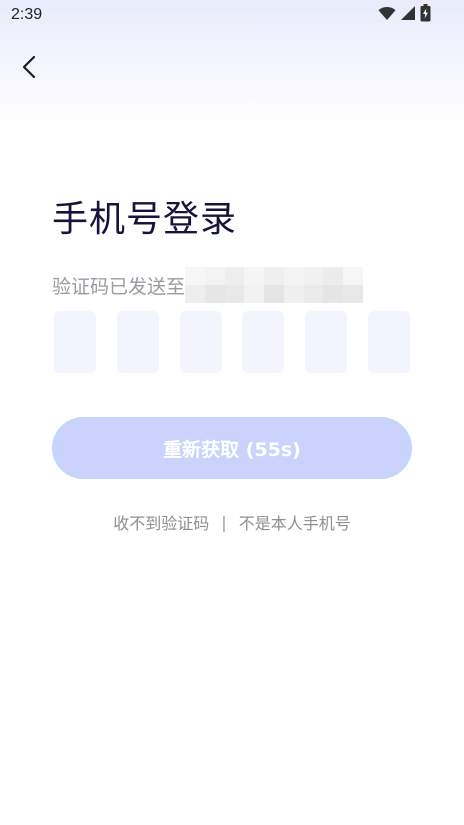  I want to click on status-time: 2:39, so click(27, 14).